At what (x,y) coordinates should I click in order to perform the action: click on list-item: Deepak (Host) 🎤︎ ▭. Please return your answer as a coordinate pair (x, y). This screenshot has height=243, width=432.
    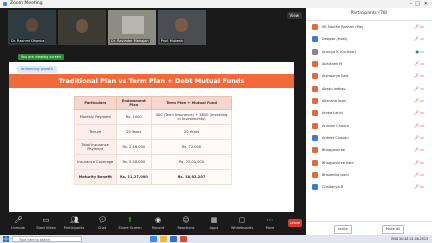
    Looking at the image, I should click on (369, 39).